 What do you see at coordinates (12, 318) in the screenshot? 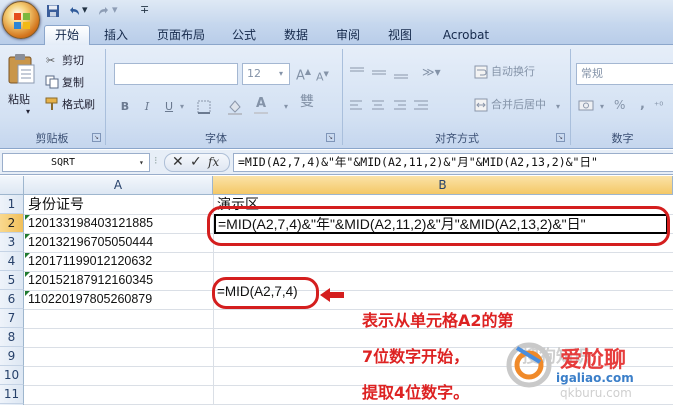
I see `row-header-7: 7` at bounding box center [12, 318].